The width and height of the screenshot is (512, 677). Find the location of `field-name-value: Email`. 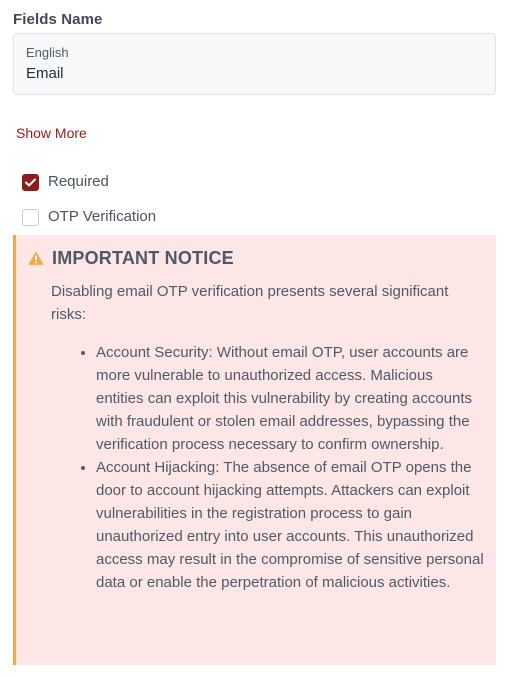

field-name-value: Email is located at coordinates (254, 74).